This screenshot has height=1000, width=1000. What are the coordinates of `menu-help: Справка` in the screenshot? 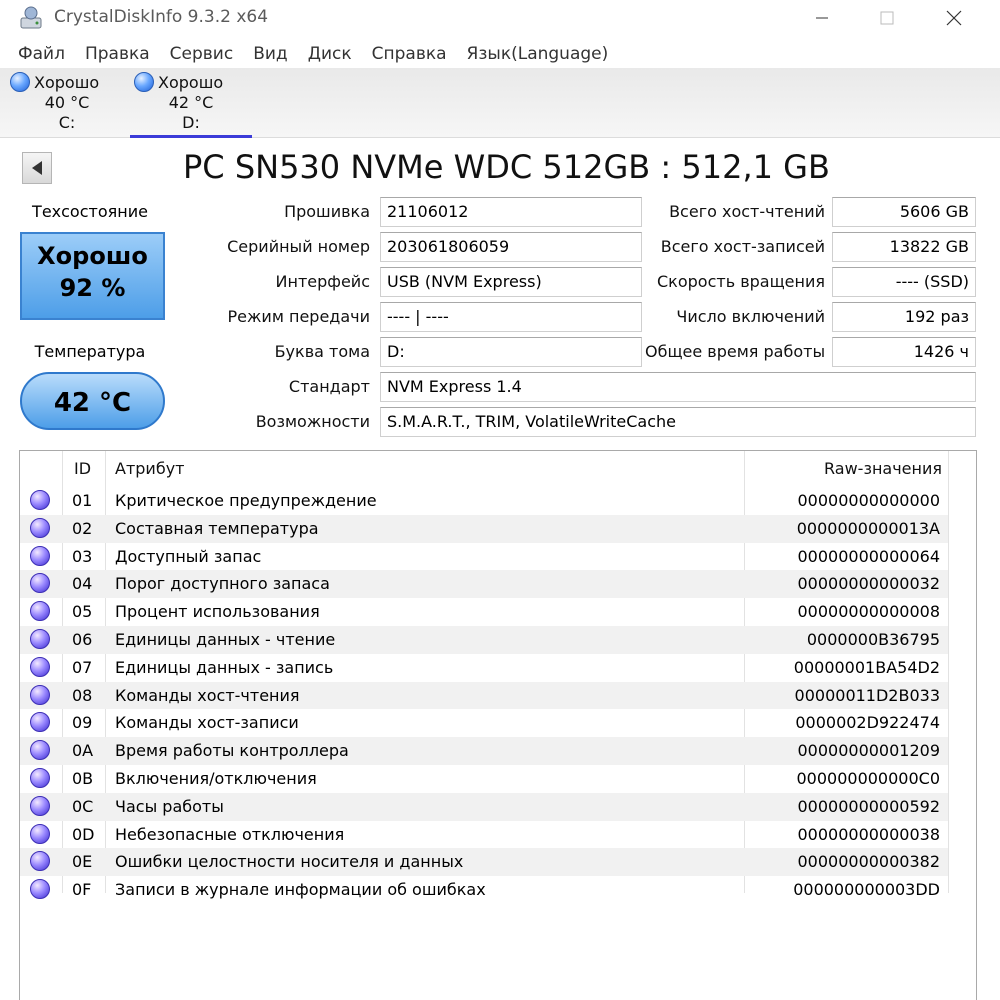 It's located at (409, 54).